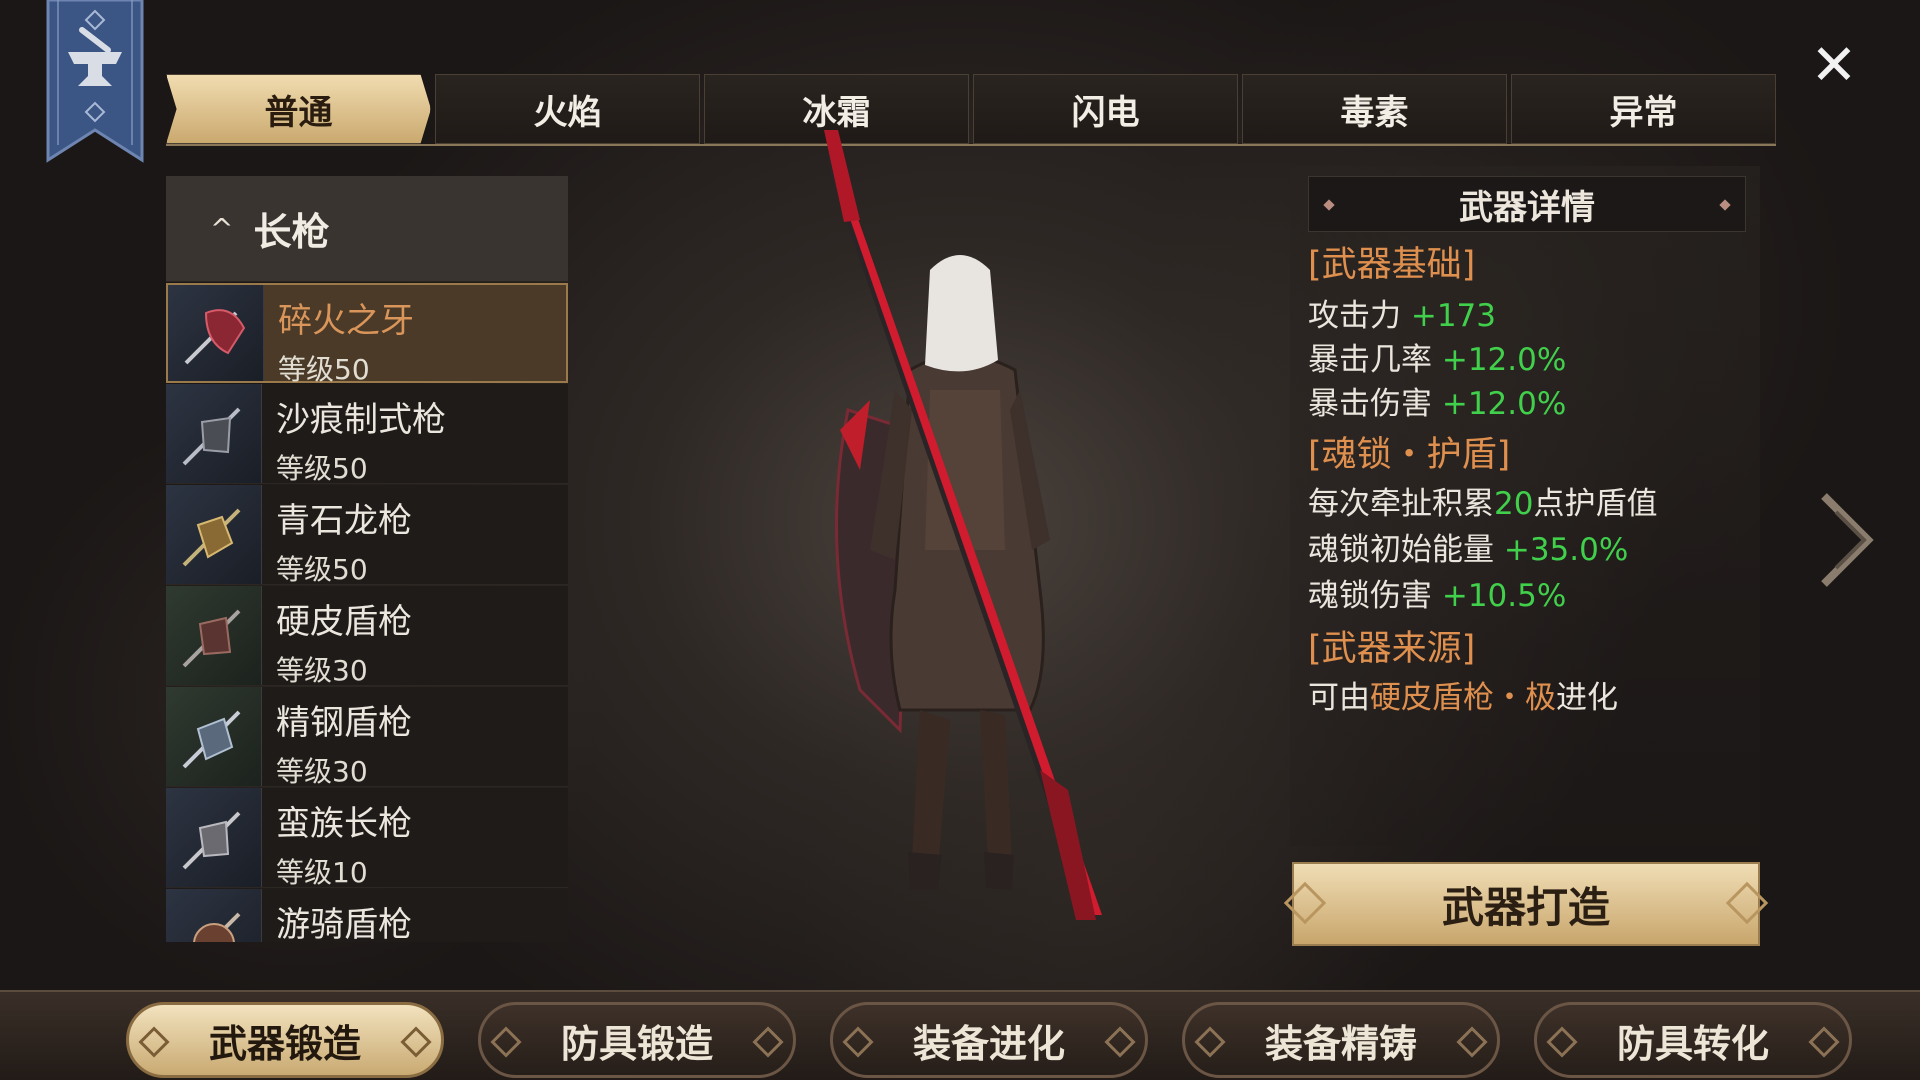 The image size is (1920, 1080). I want to click on weapon-name: 精钢盾枪, so click(344, 723).